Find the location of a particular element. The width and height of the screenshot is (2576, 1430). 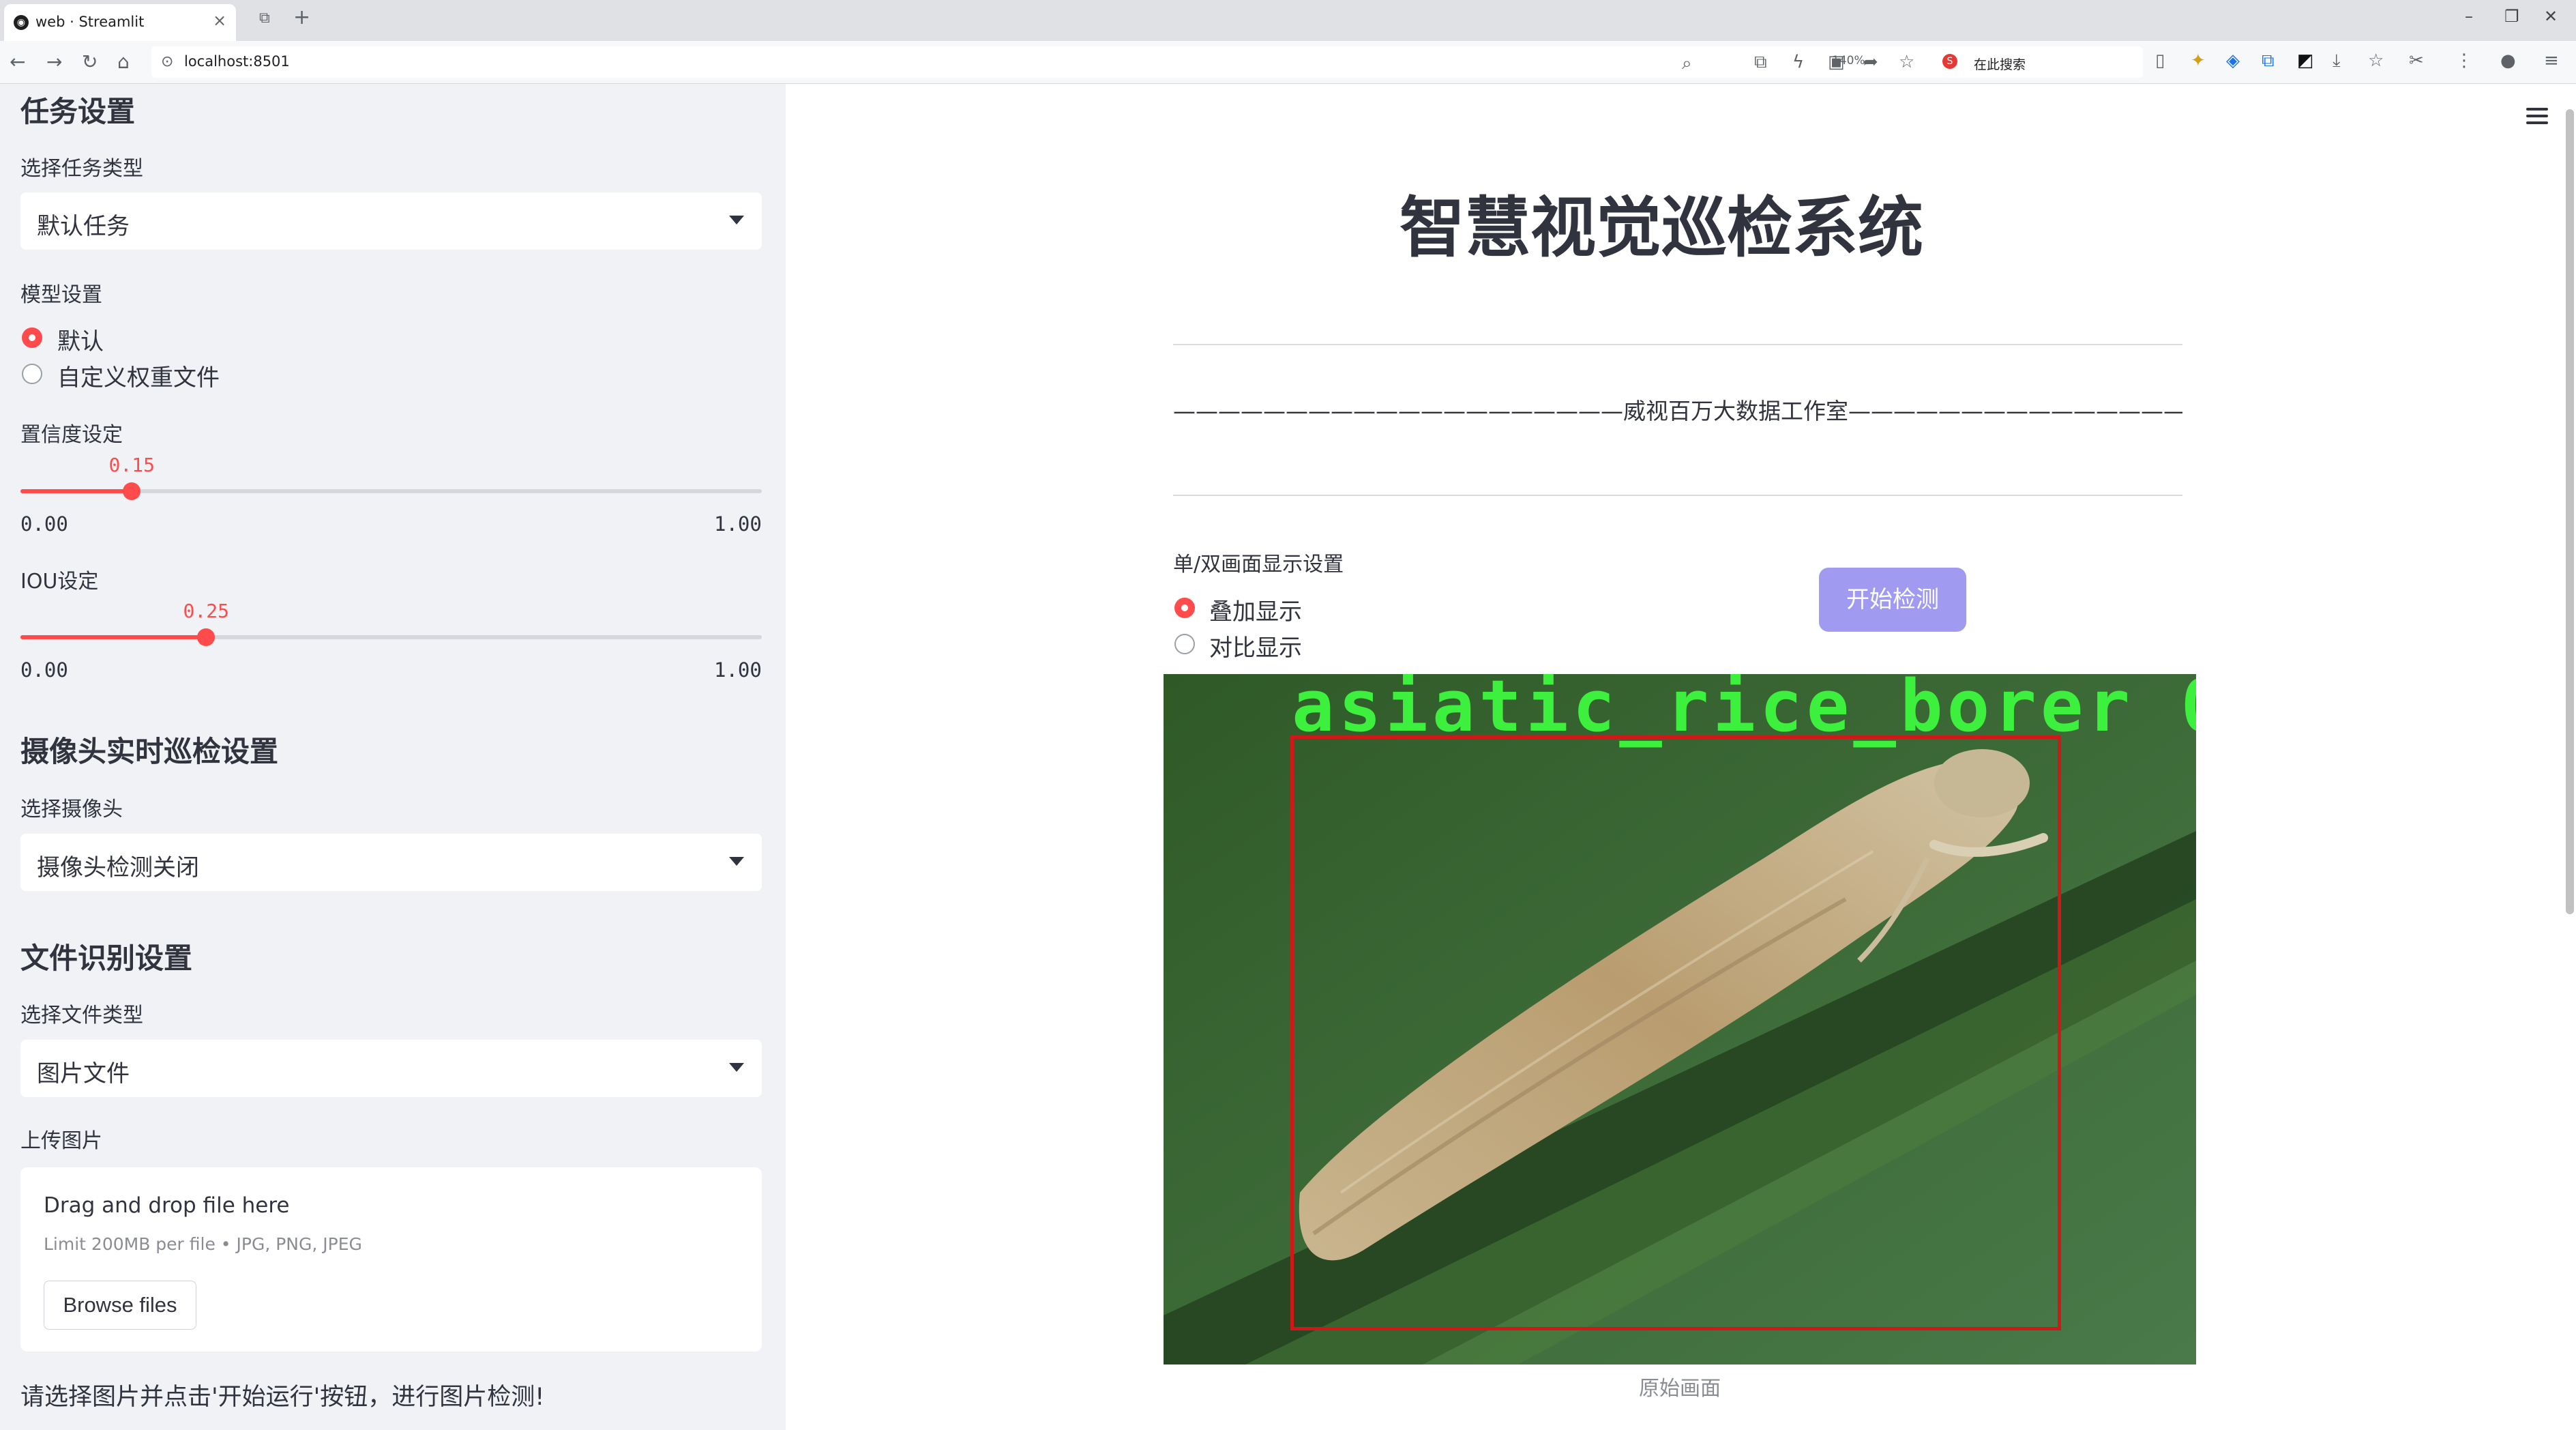

upload-label: 上传图片 is located at coordinates (61, 1141).